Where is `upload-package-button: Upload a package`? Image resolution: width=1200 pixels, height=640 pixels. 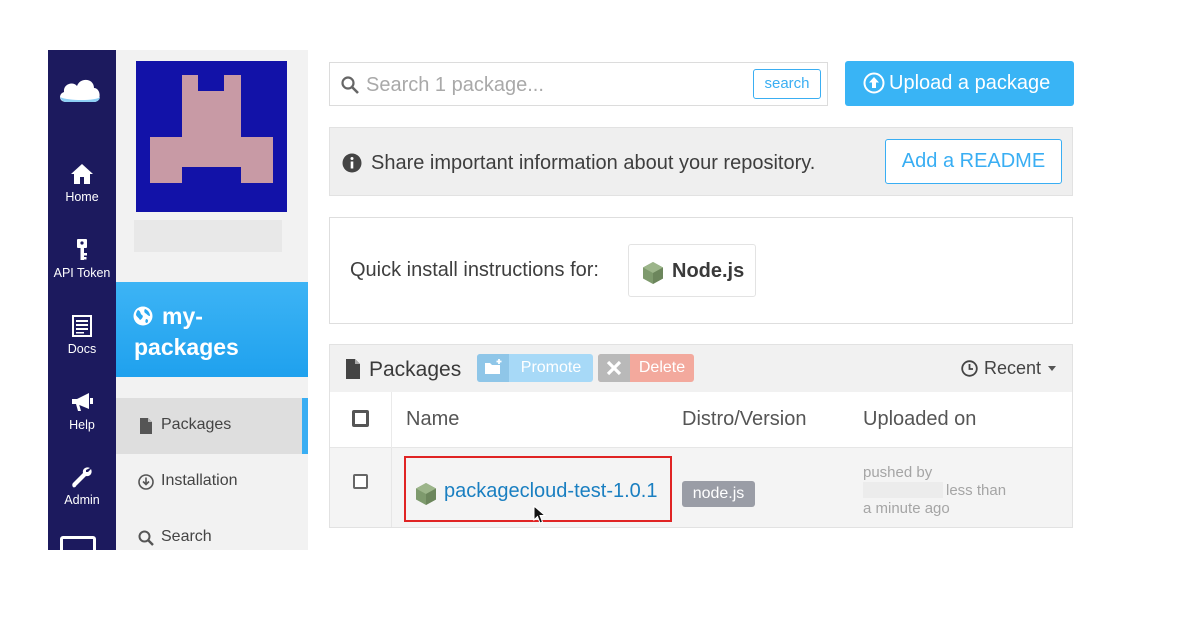
upload-package-button: Upload a package is located at coordinates (959, 83).